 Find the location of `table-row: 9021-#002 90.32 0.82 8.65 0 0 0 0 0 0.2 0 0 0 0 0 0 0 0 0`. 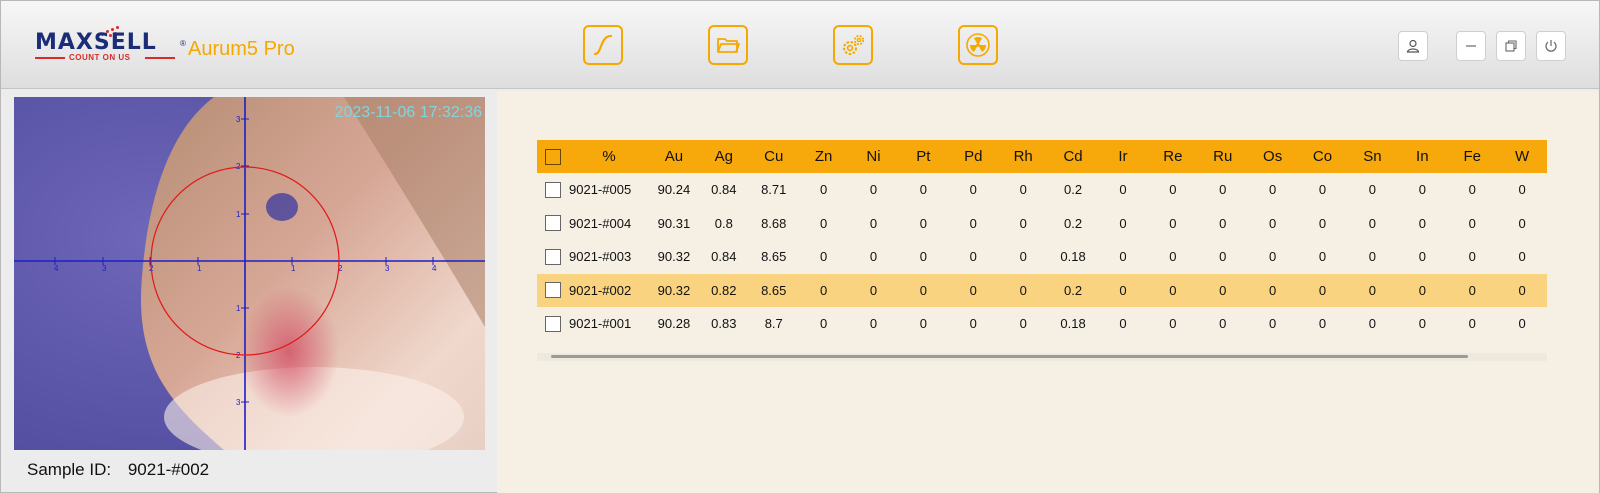

table-row: 9021-#002 90.32 0.82 8.65 0 0 0 0 0 0.2 0 0 0 0 0 0 0 0 0 is located at coordinates (1042, 290).